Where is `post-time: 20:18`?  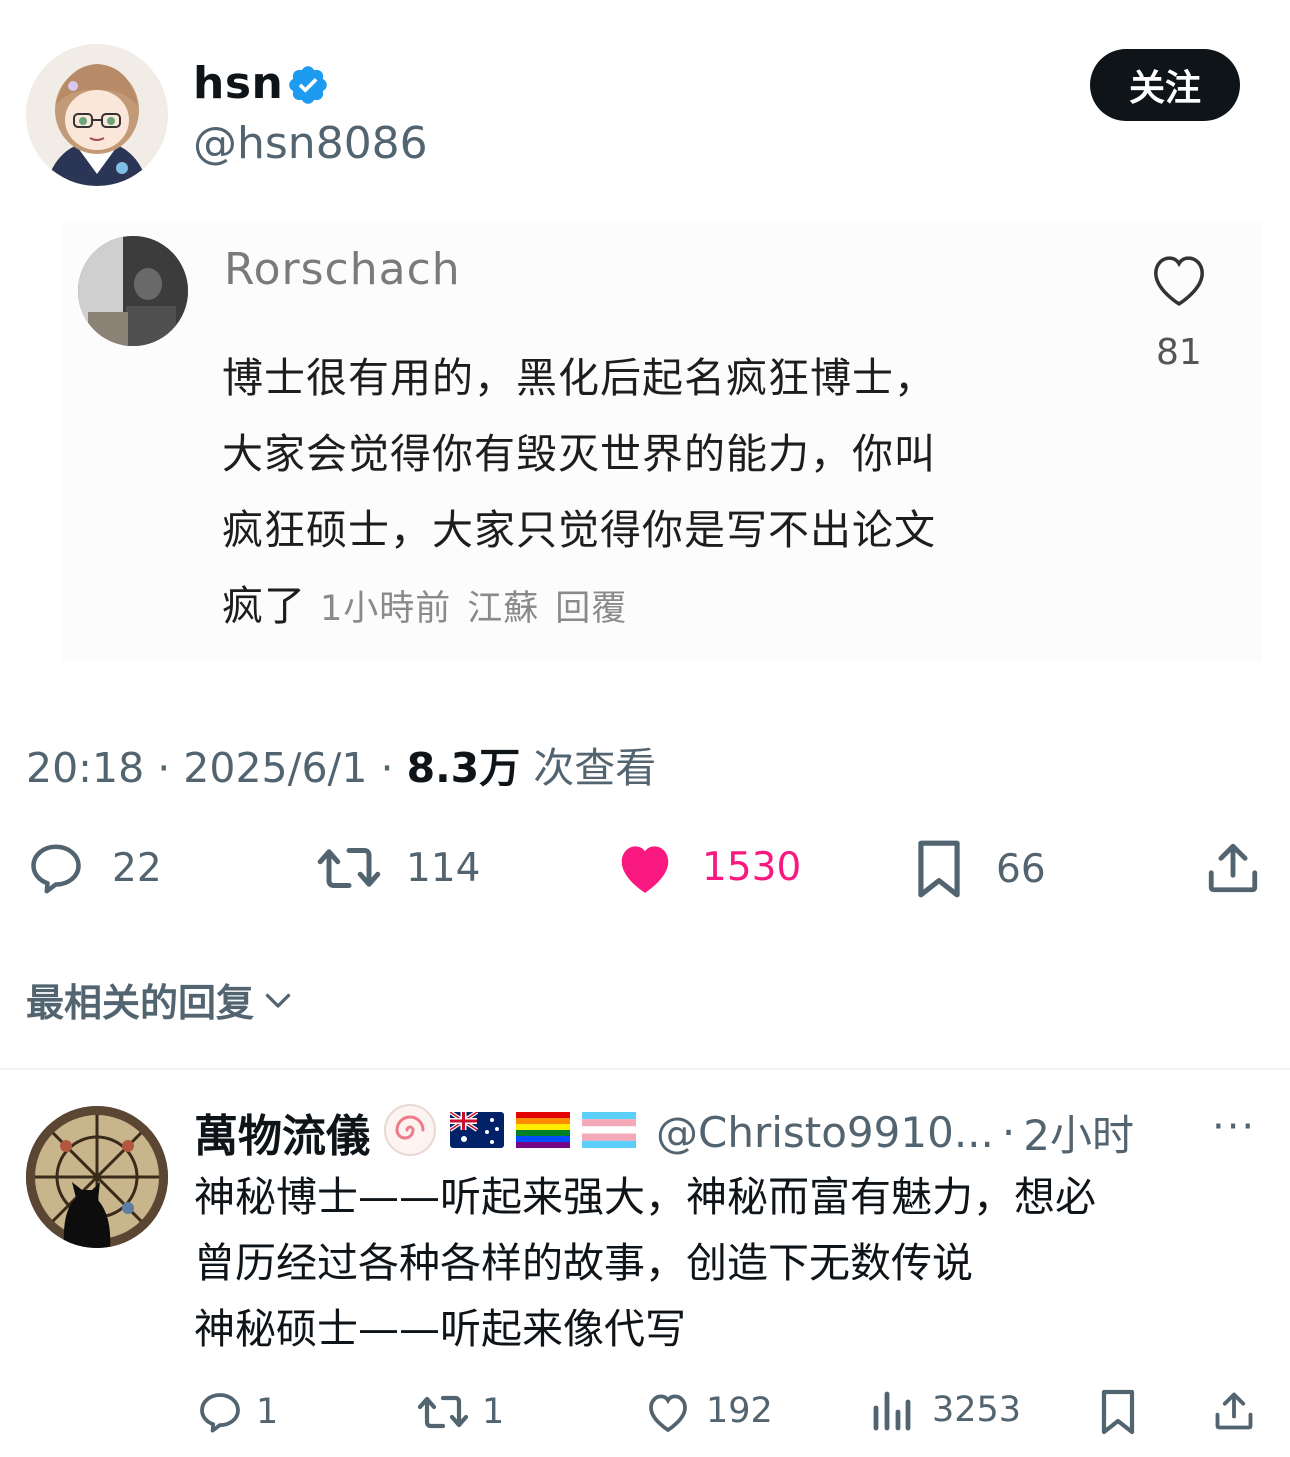 post-time: 20:18 is located at coordinates (85, 768).